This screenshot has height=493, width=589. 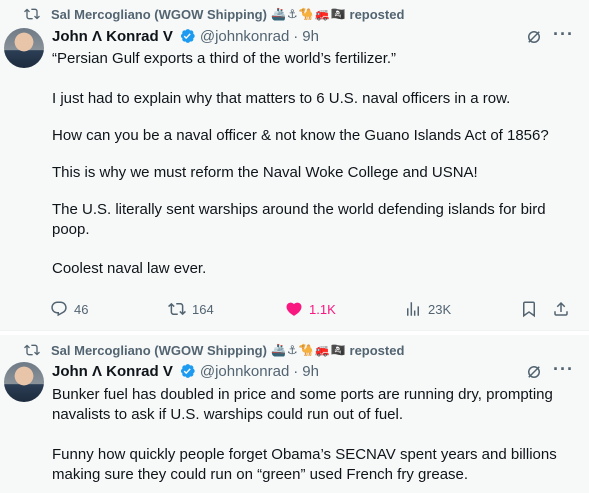 What do you see at coordinates (191, 309) in the screenshot?
I see `retweet-button: 164` at bounding box center [191, 309].